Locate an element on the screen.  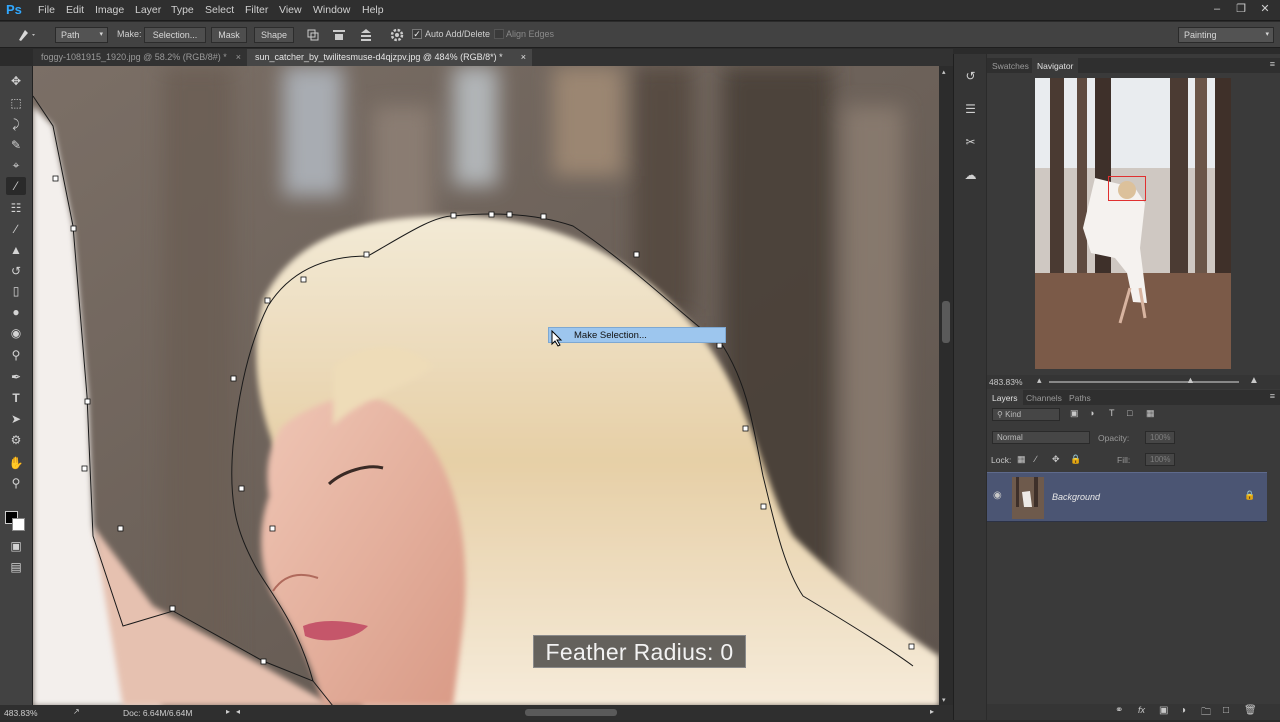
menu-view: View is located at coordinates (290, 10).